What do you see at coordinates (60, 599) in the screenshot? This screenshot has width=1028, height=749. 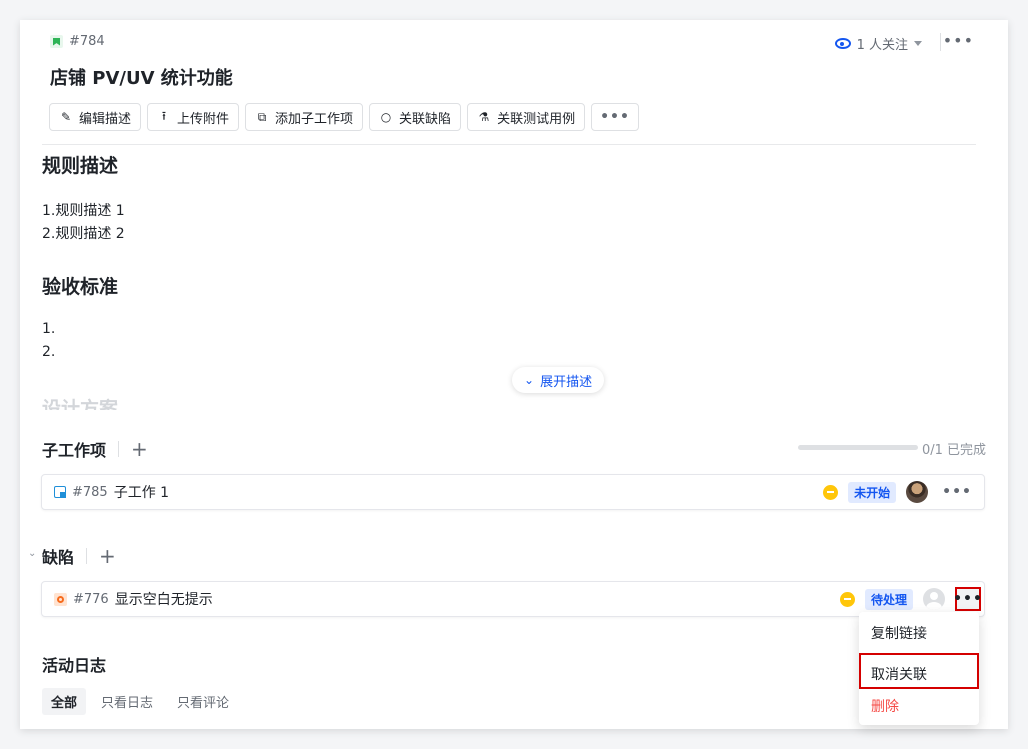 I see `bug-icon` at bounding box center [60, 599].